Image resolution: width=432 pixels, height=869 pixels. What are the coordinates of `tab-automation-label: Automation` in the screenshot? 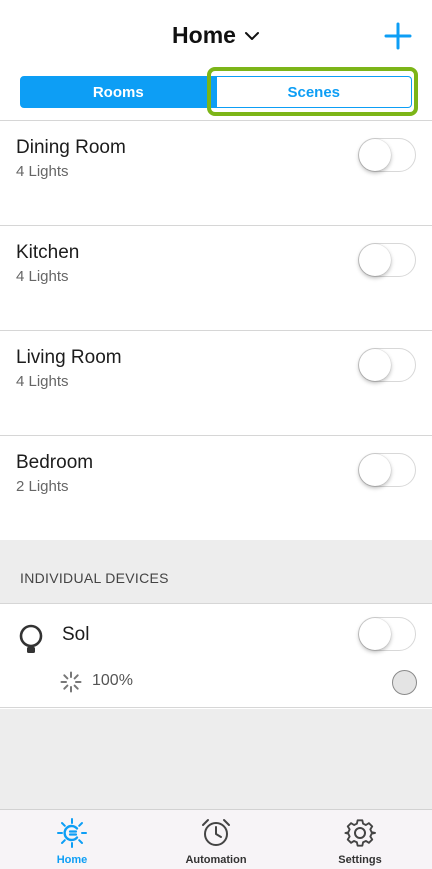 It's located at (216, 860).